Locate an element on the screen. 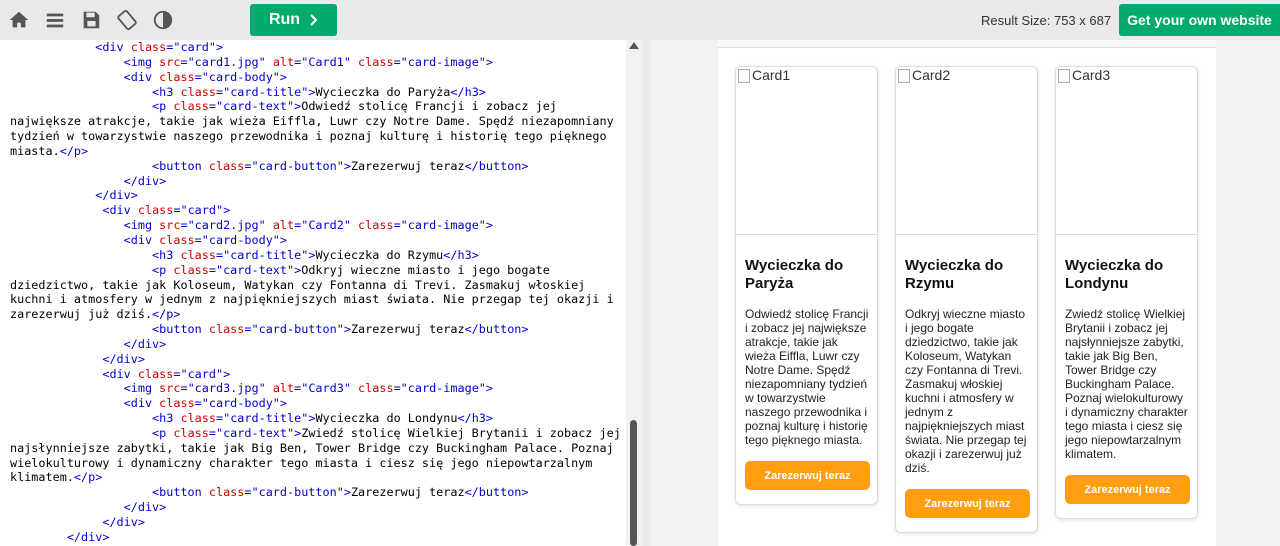 This screenshot has width=1280, height=546. code-token: <h3 is located at coordinates (166, 418).